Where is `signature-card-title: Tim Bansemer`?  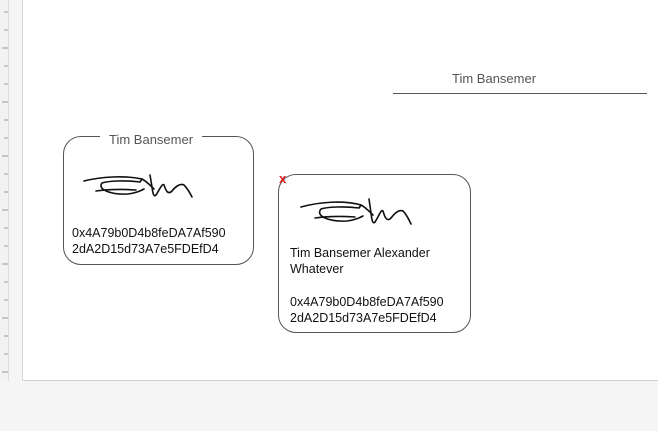
signature-card-title: Tim Bansemer is located at coordinates (151, 139).